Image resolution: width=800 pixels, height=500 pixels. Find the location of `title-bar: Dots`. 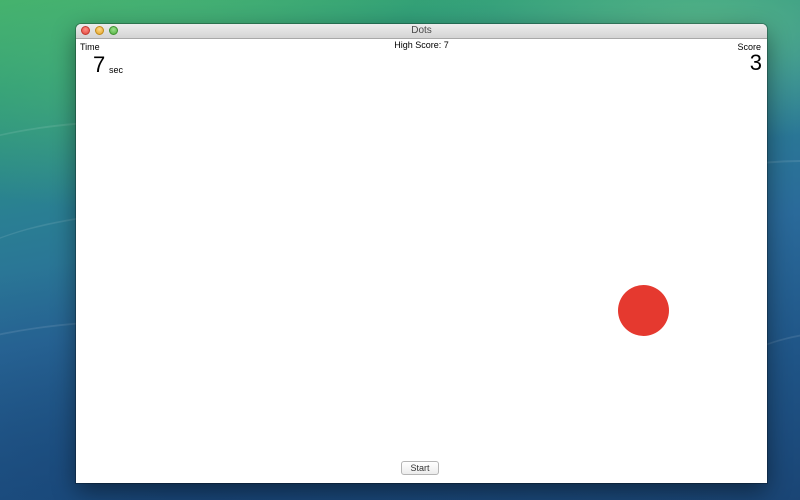

title-bar: Dots is located at coordinates (421, 31).